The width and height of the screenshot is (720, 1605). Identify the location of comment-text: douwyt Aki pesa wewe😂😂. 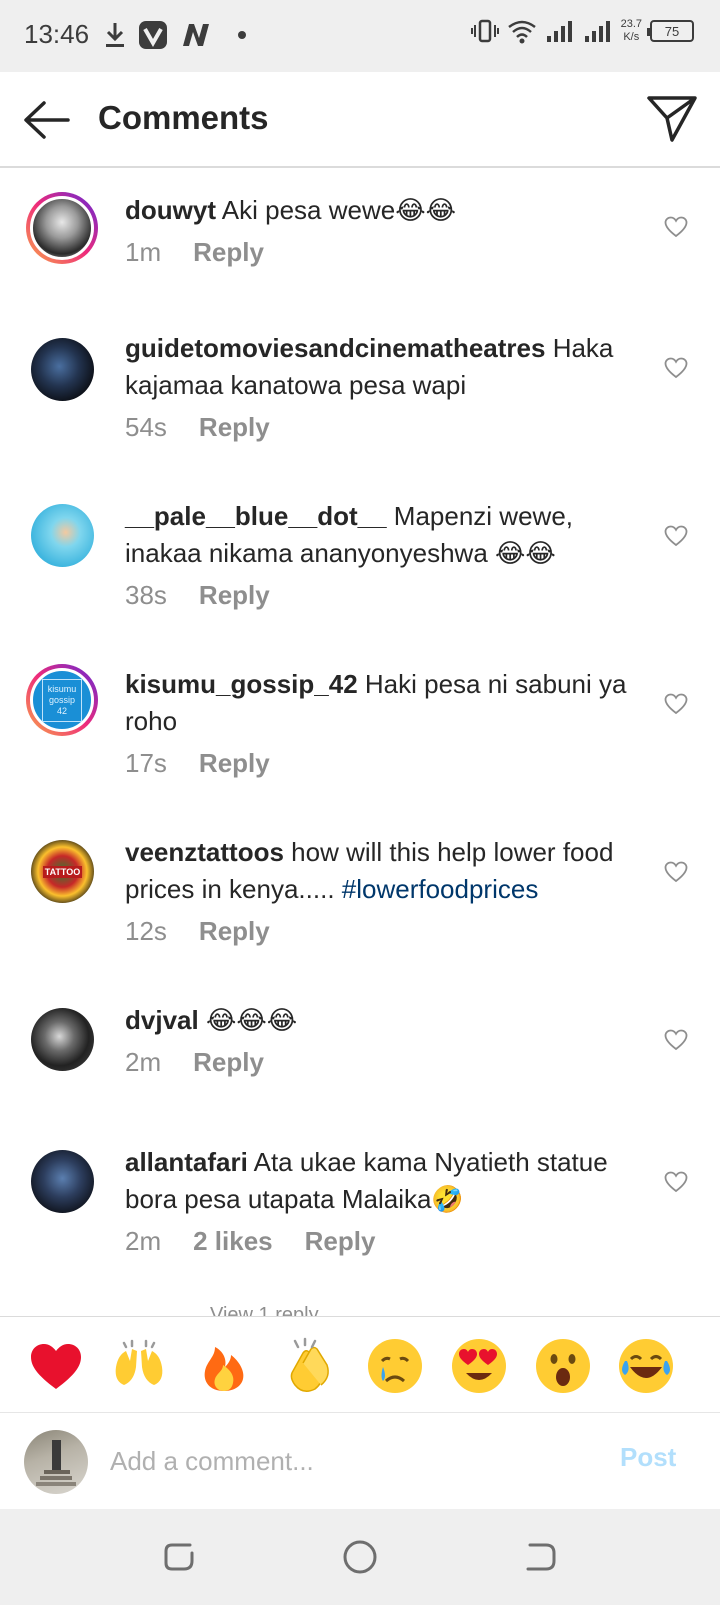
(290, 210).